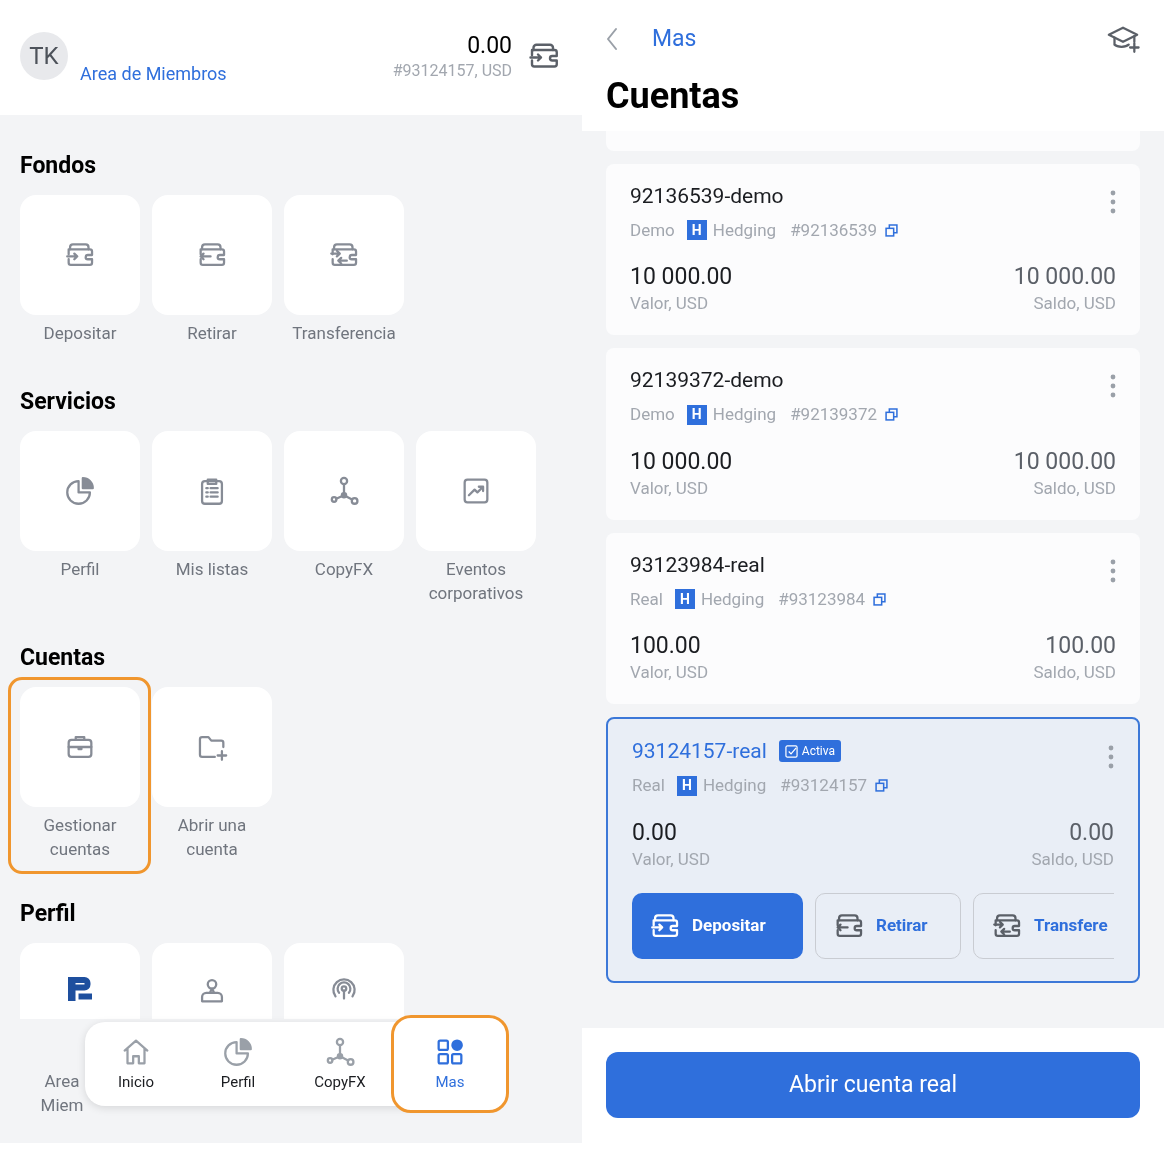 The image size is (1164, 1166). Describe the element at coordinates (873, 434) in the screenshot. I see `account-card: 92139372-demo Demo H Hedging #92139372 10 000.00 Valor, USD 10 000.00 Saldo, USD` at that location.